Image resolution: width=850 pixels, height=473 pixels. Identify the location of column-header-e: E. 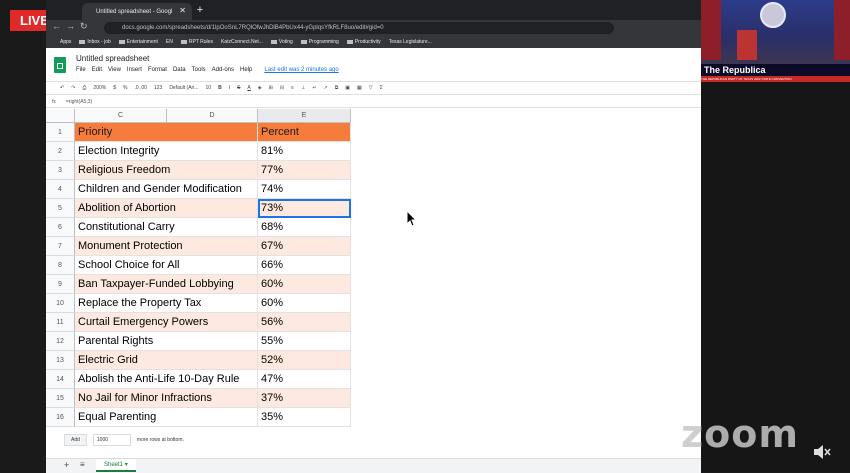
(304, 116).